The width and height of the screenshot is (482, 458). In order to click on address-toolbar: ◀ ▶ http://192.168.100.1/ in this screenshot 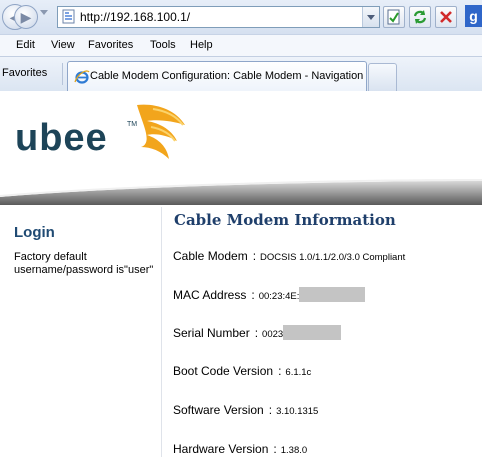, I will do `click(241, 17)`.